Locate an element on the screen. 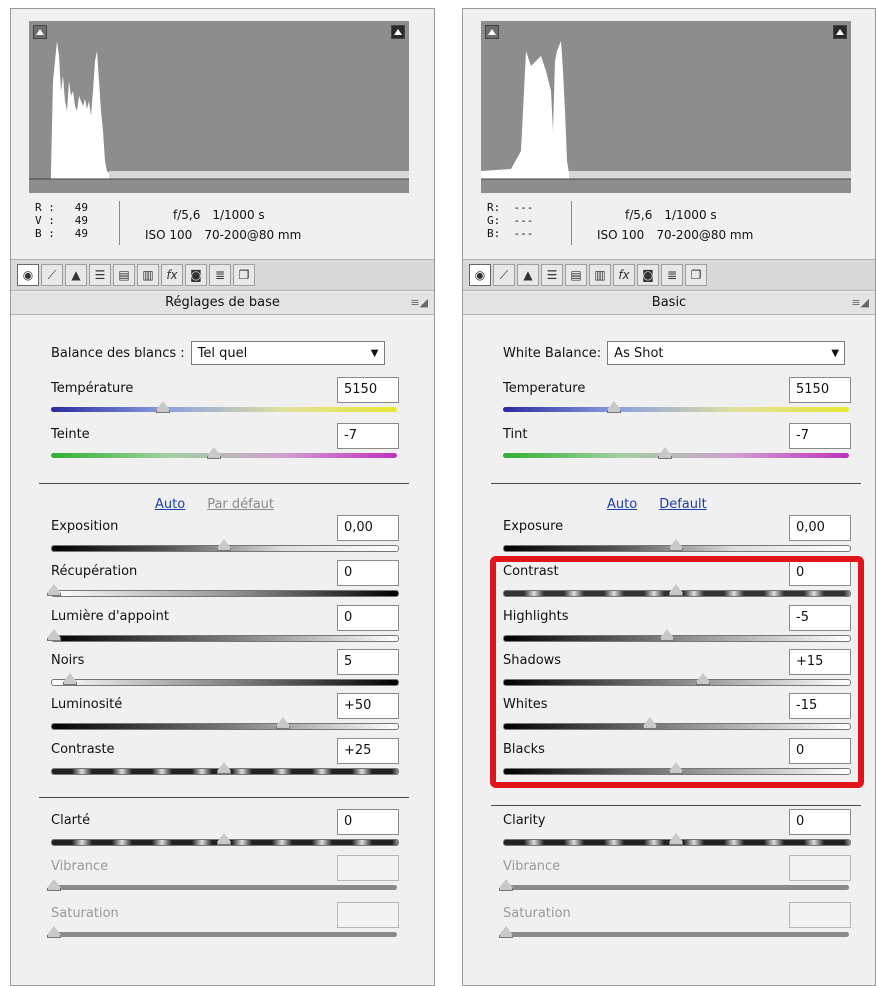 The width and height of the screenshot is (877, 986). brightness-slider: Luminosité +50 is located at coordinates (225, 715).